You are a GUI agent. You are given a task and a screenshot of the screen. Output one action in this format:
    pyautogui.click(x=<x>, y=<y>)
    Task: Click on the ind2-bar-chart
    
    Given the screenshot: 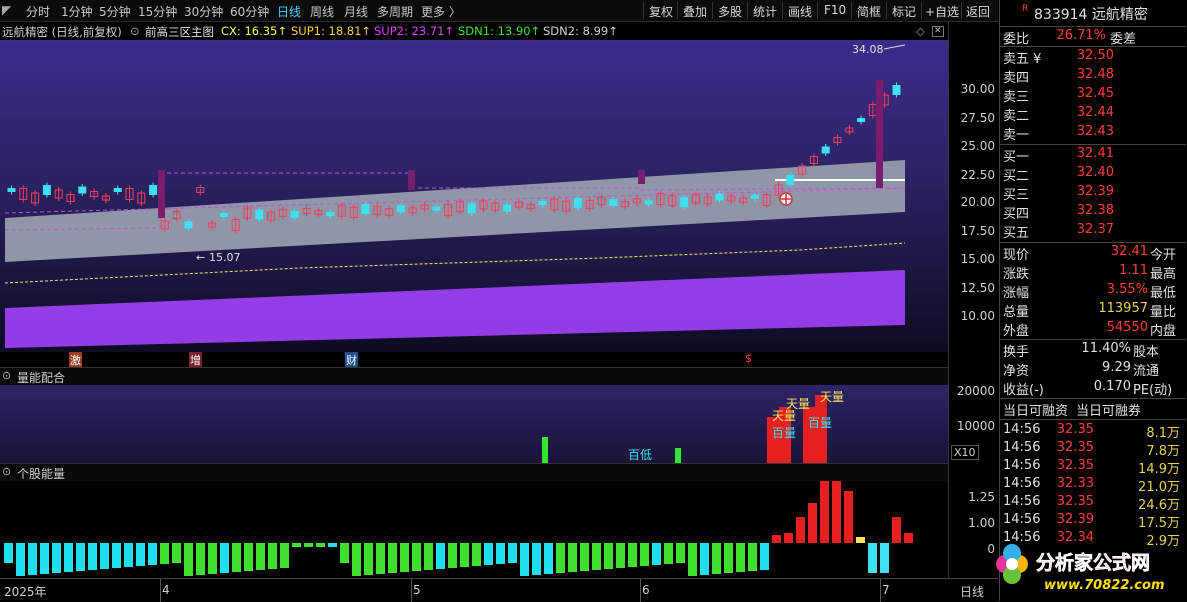 What is the action you would take?
    pyautogui.click(x=474, y=529)
    